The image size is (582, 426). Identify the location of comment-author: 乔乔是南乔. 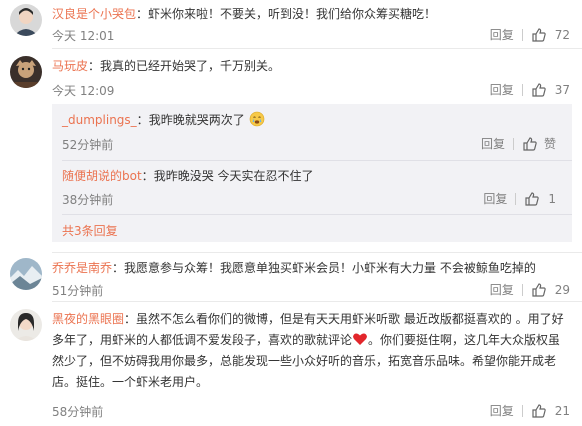
(82, 268).